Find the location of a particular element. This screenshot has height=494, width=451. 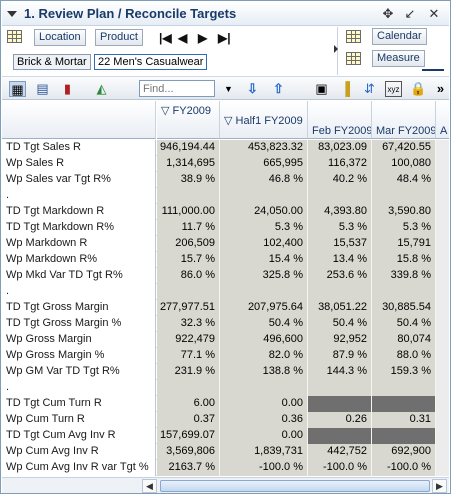

ruler-icon: ▐ is located at coordinates (345, 89).